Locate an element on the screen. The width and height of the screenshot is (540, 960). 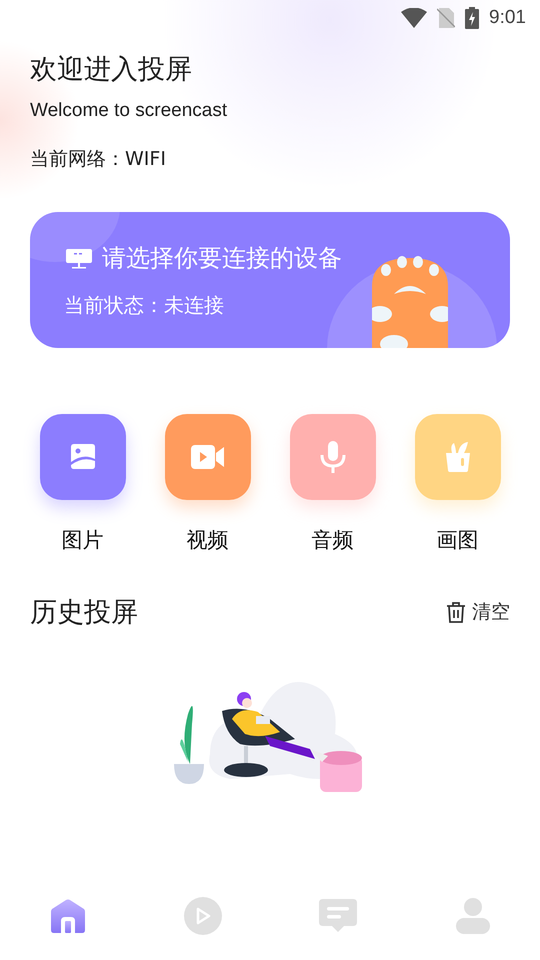
play-icon is located at coordinates (203, 916).